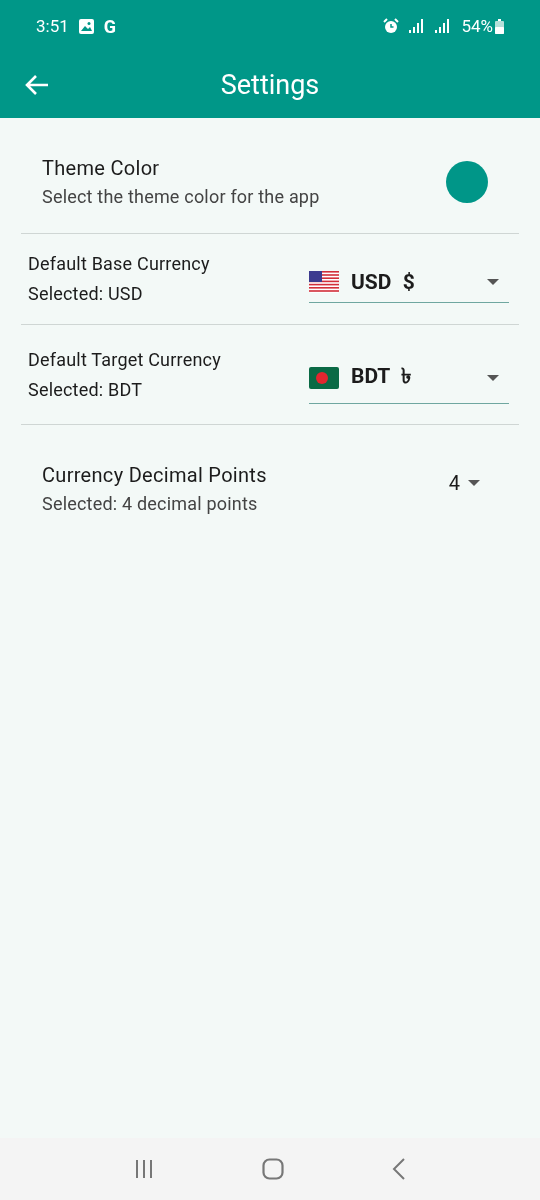  What do you see at coordinates (477, 26) in the screenshot?
I see `battery-percent: 54%` at bounding box center [477, 26].